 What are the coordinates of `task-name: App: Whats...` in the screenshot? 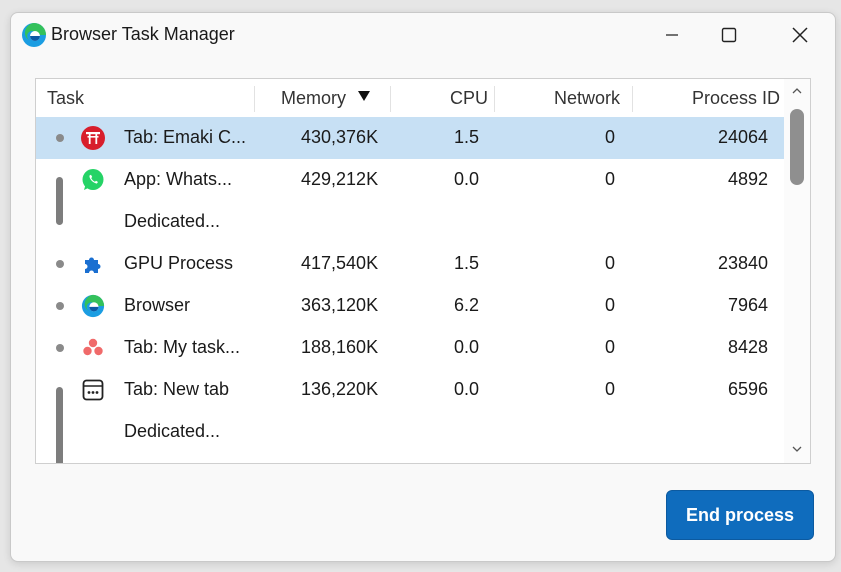 It's located at (178, 179).